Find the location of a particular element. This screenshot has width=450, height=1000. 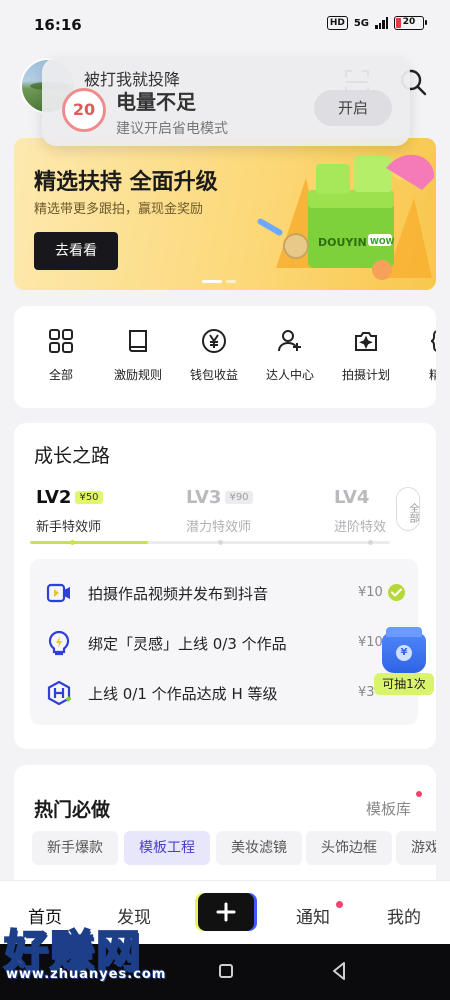

tab-home: 首页 is located at coordinates (45, 915).